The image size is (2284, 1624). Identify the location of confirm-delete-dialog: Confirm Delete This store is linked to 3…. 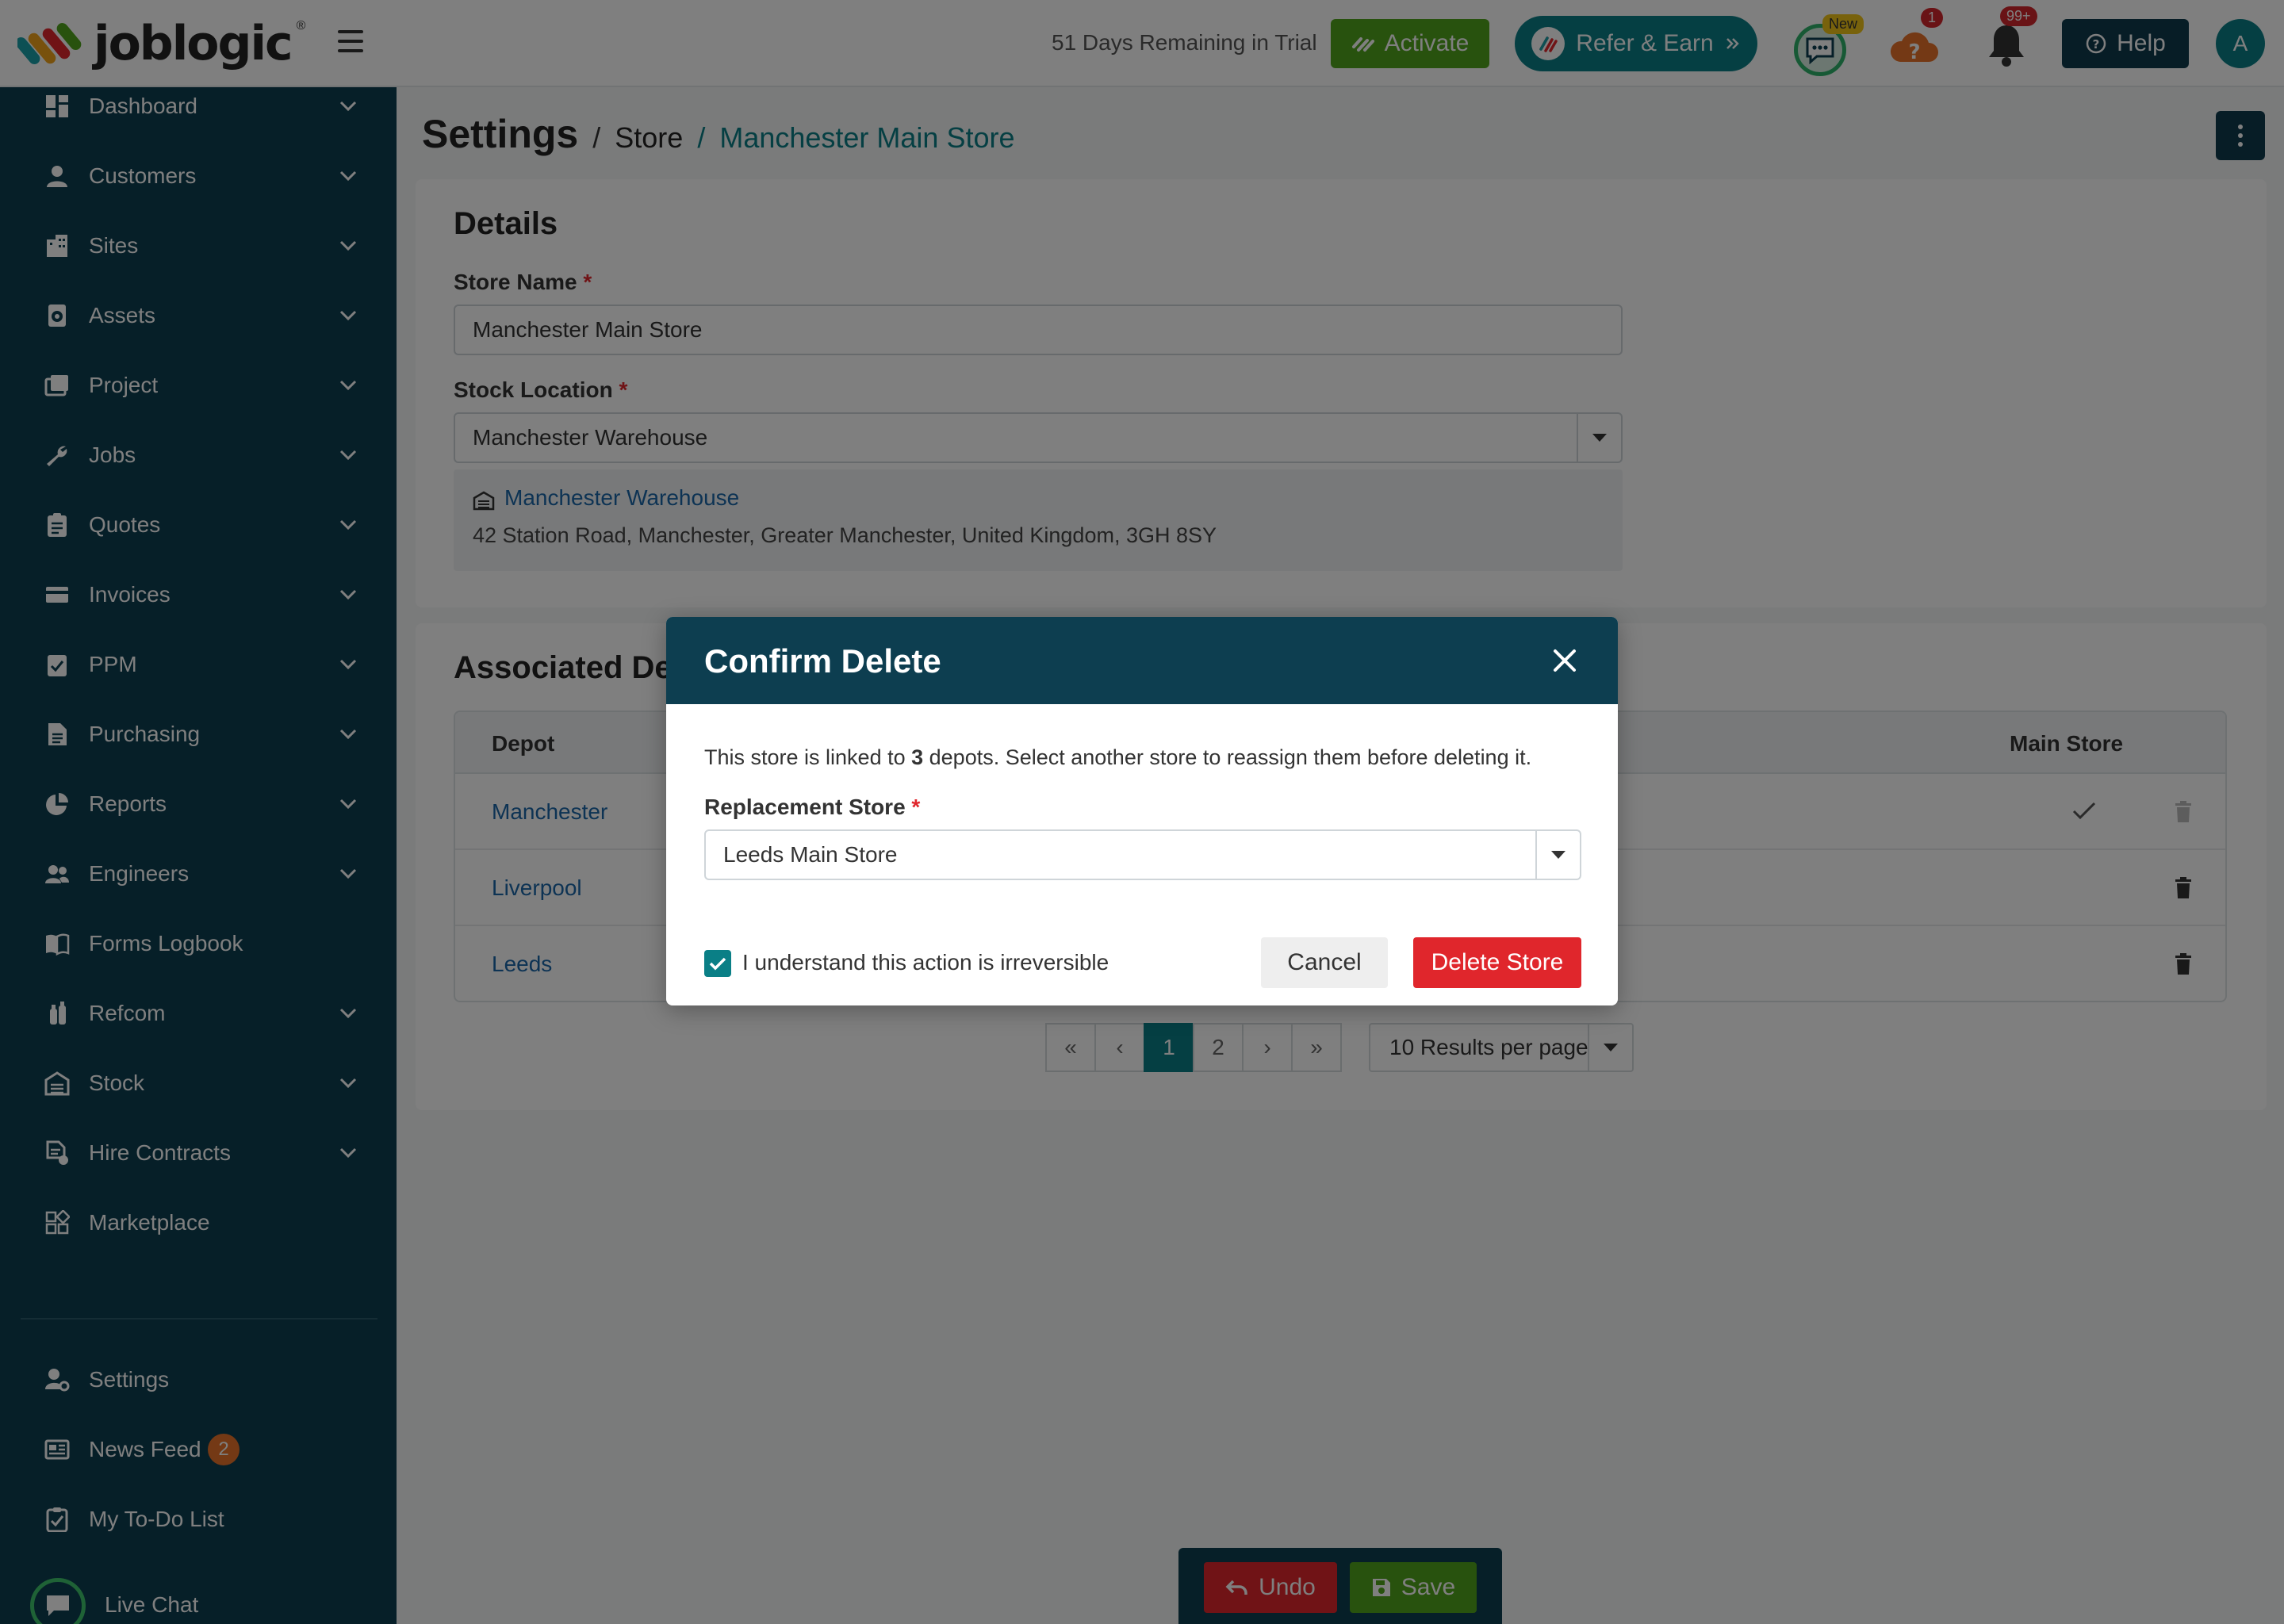
(1142, 811).